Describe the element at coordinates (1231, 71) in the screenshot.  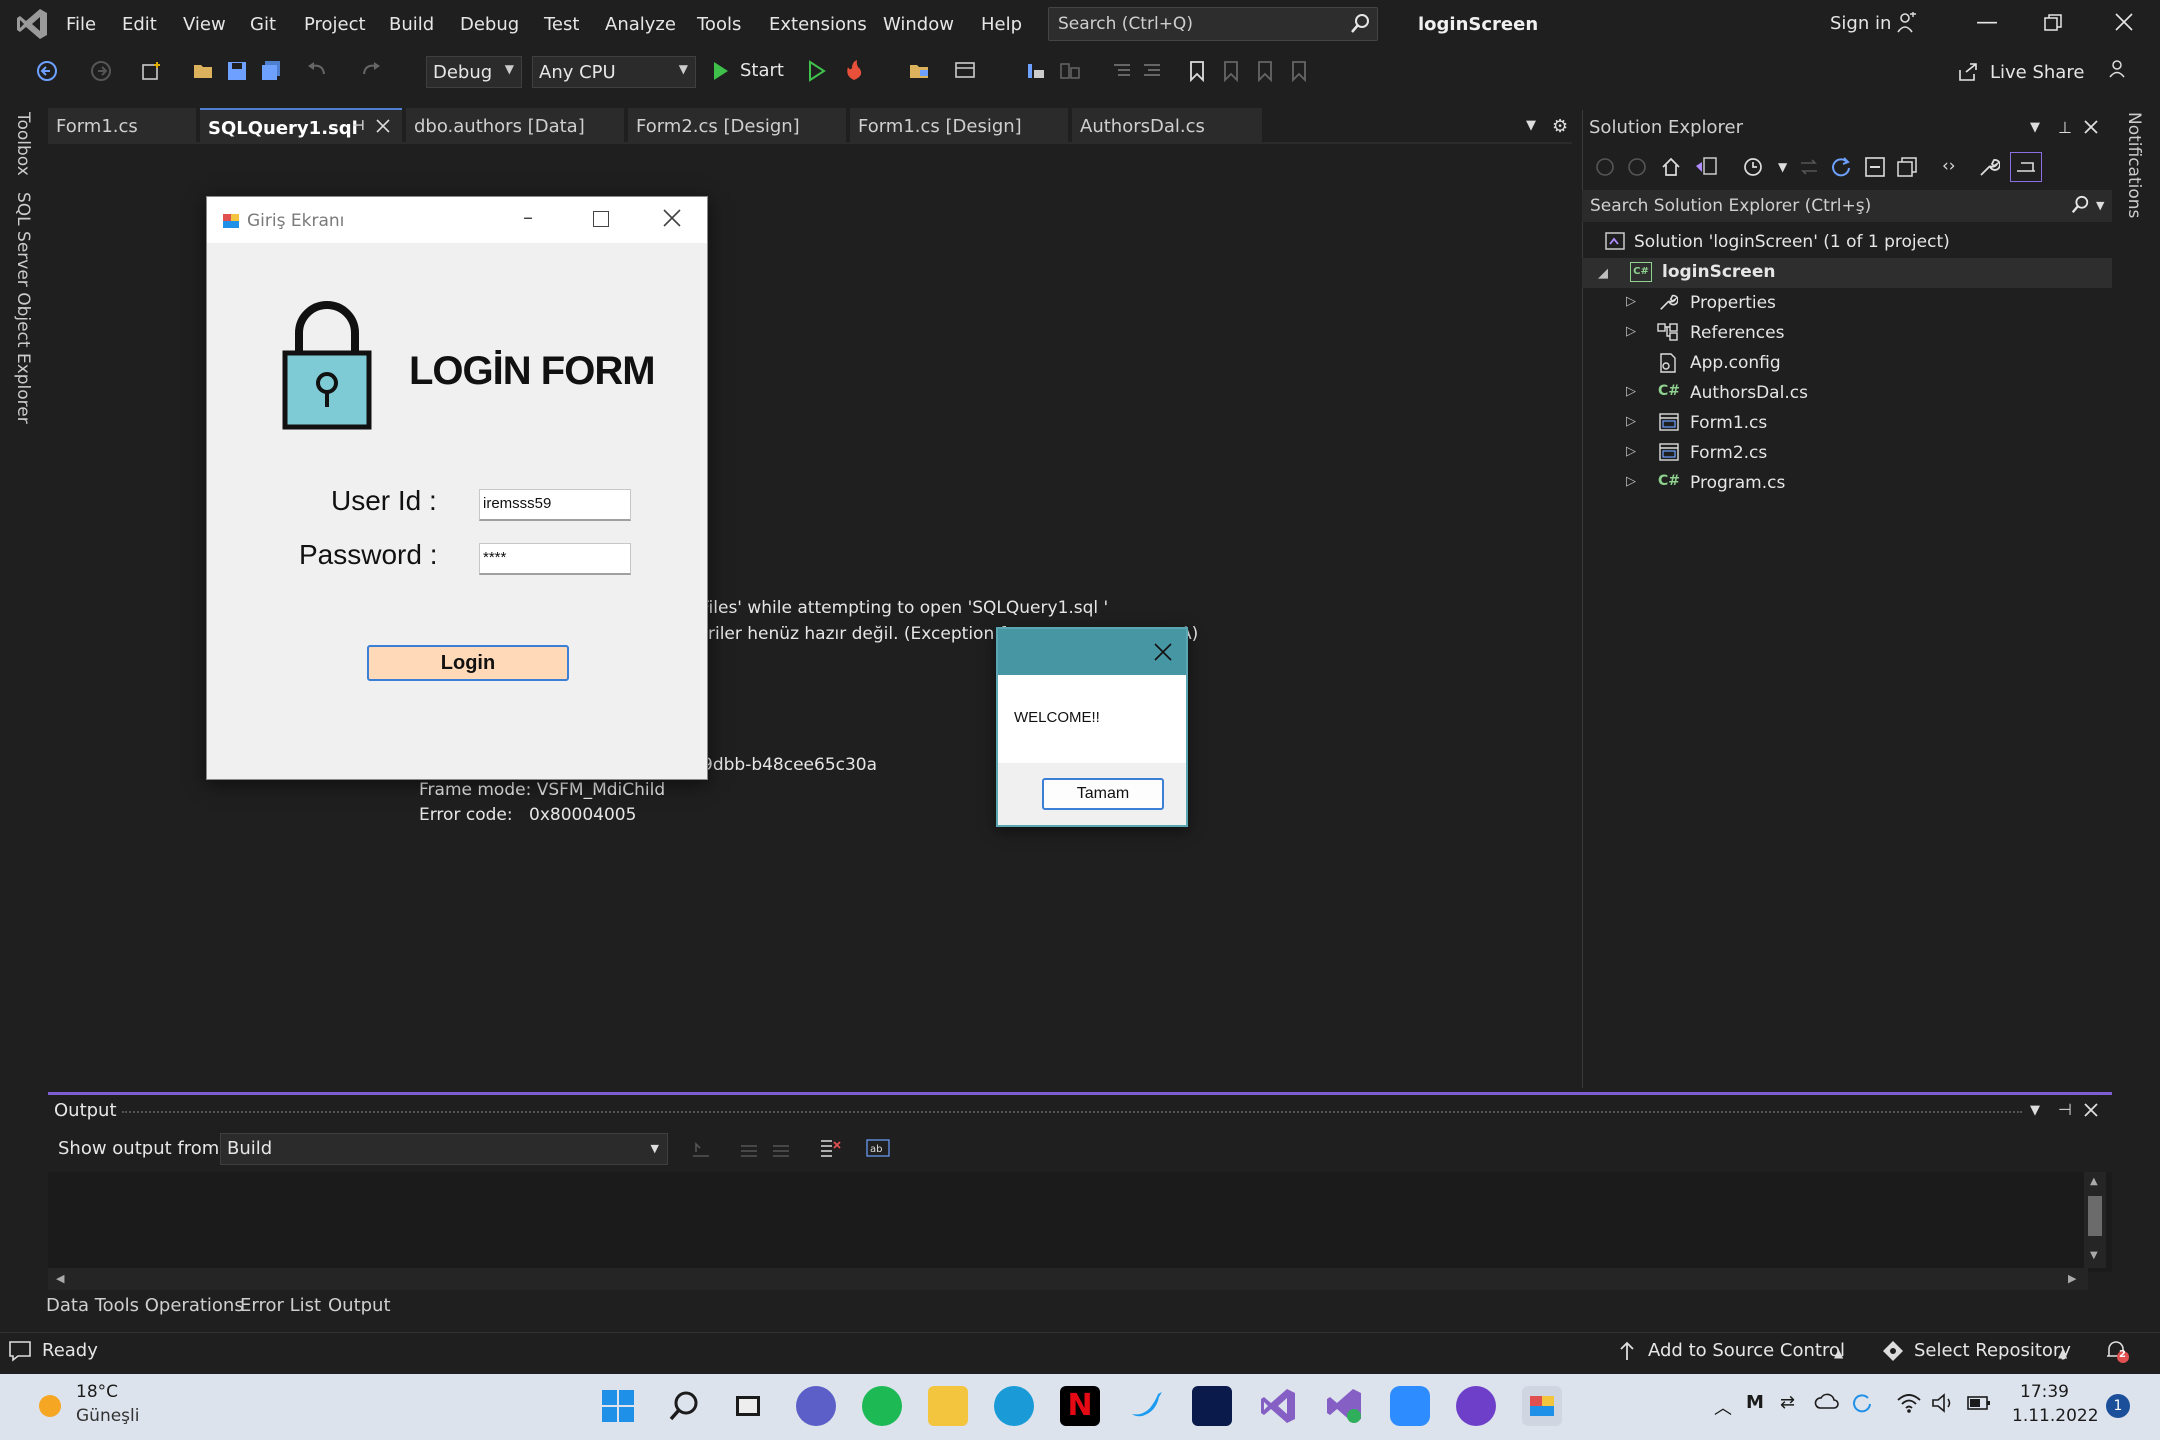
I see `prev-bookmark-icon` at that location.